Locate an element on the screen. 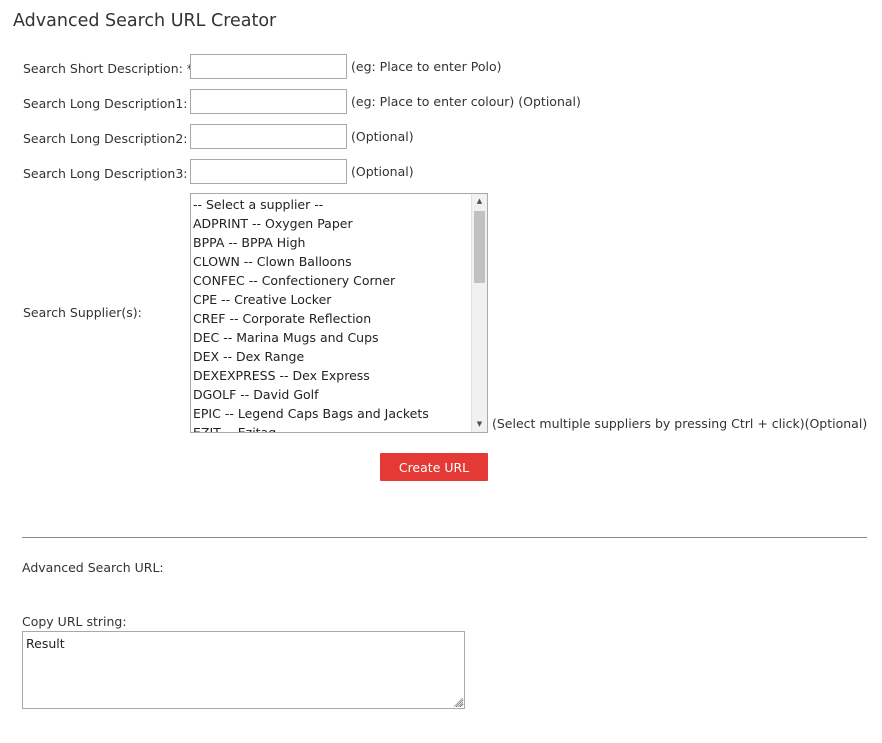  short-description-hint: (eg: Place to enter Polo) is located at coordinates (426, 66).